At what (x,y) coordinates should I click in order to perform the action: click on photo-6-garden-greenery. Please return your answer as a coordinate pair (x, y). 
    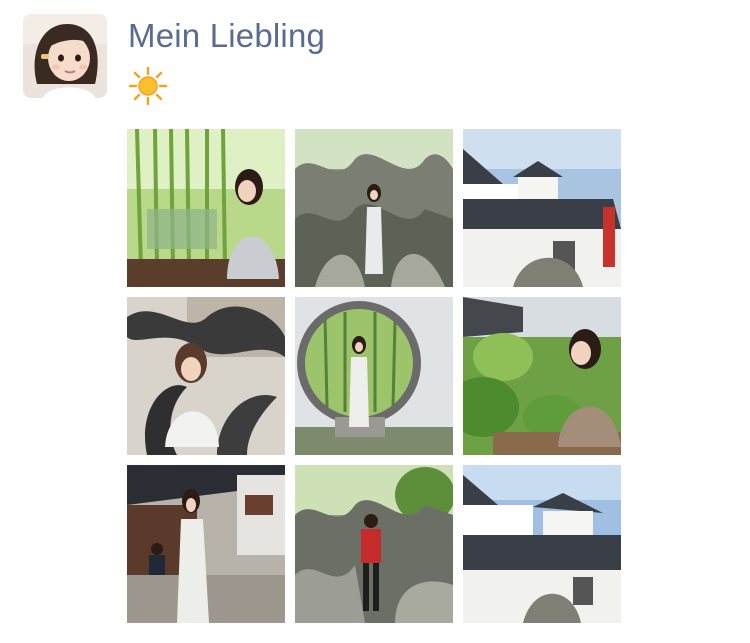
    Looking at the image, I should click on (542, 376).